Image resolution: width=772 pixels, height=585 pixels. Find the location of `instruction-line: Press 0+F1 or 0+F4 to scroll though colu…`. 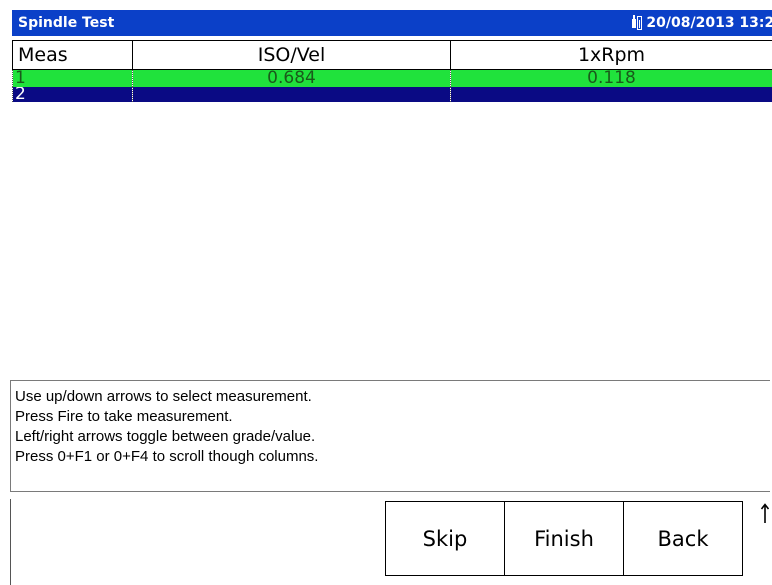

instruction-line: Press 0+F1 or 0+F4 to scroll though colu… is located at coordinates (167, 456).